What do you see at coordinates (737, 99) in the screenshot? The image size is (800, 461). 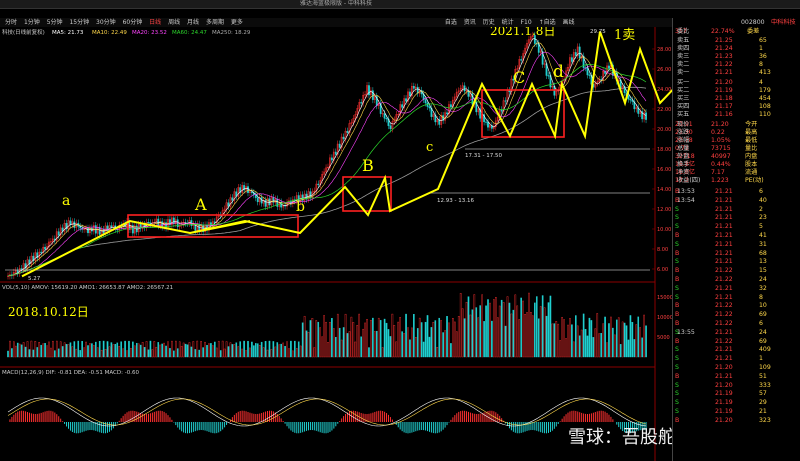 I see `bid-row: 买三 21.18 454` at bounding box center [737, 99].